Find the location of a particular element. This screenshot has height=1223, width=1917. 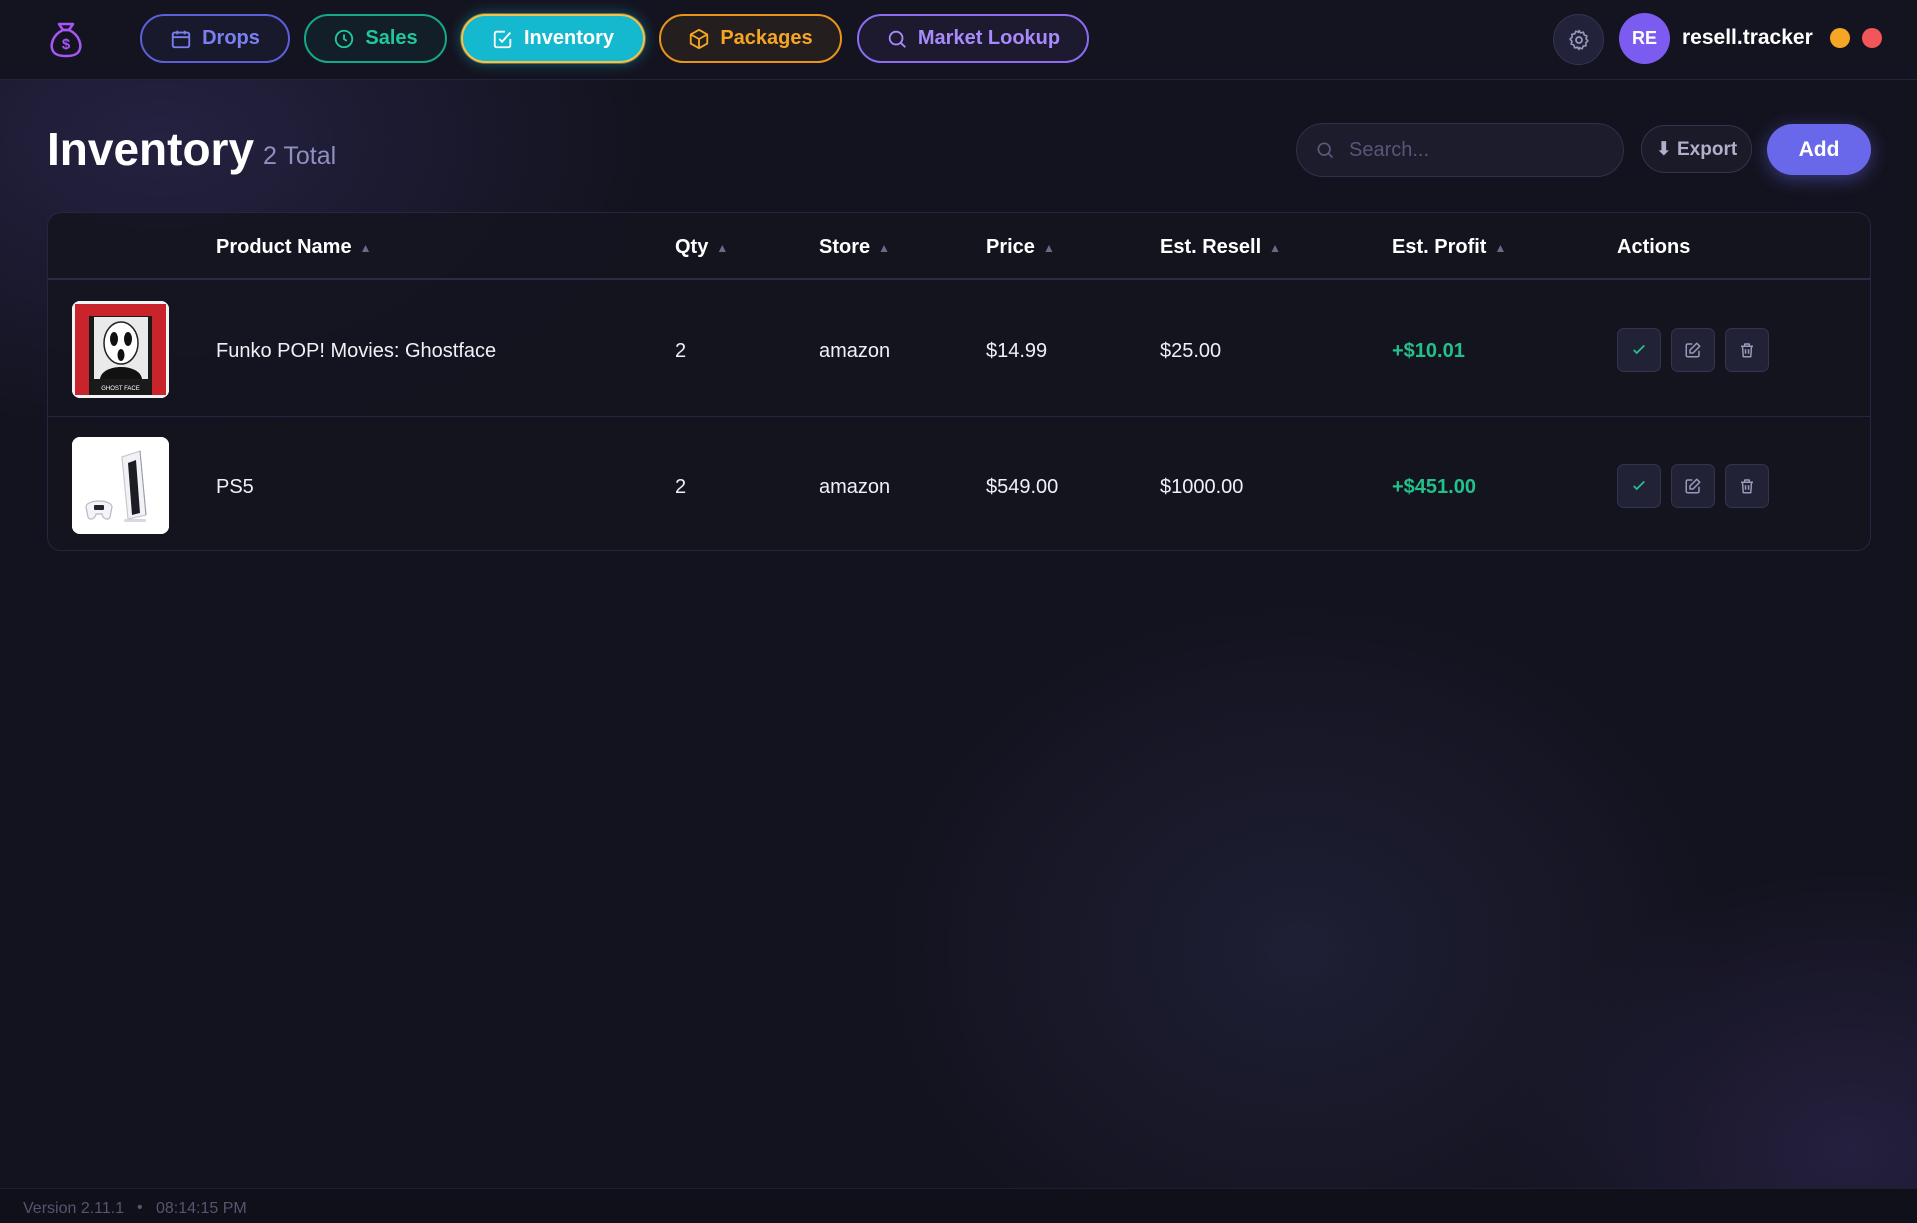

table-row: PS5 2 amazon $549.00 $1000.00 +$451.00 is located at coordinates (959, 484).